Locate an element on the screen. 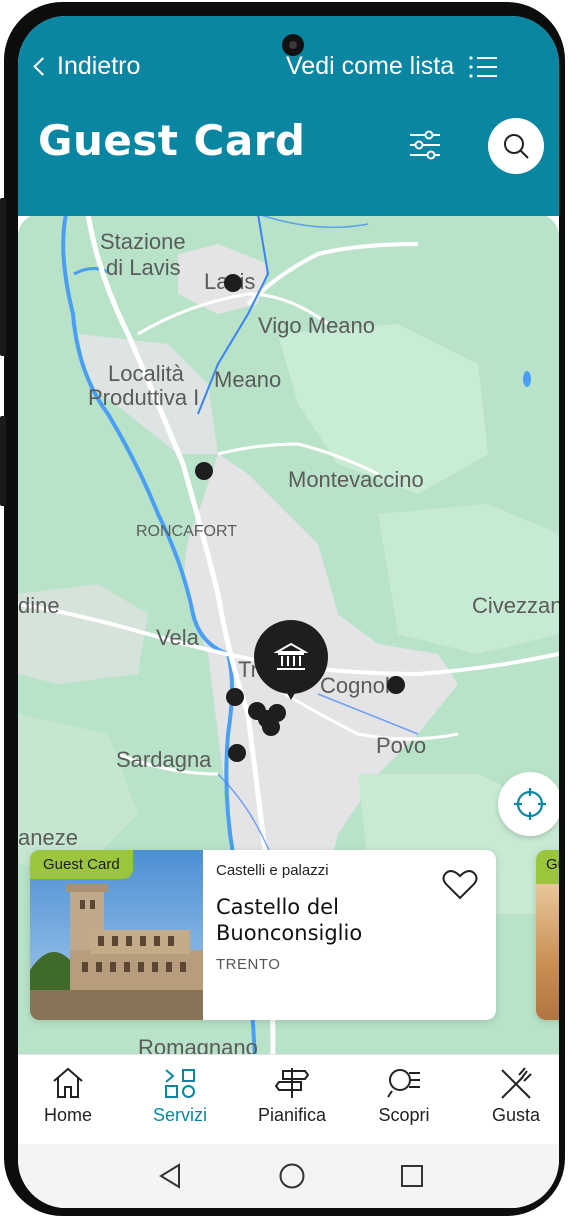 This screenshot has height=1220, width=569. bottom-tab-bar: Home Servizi Pianifica Scopri Gusta is located at coordinates (288, 1099).